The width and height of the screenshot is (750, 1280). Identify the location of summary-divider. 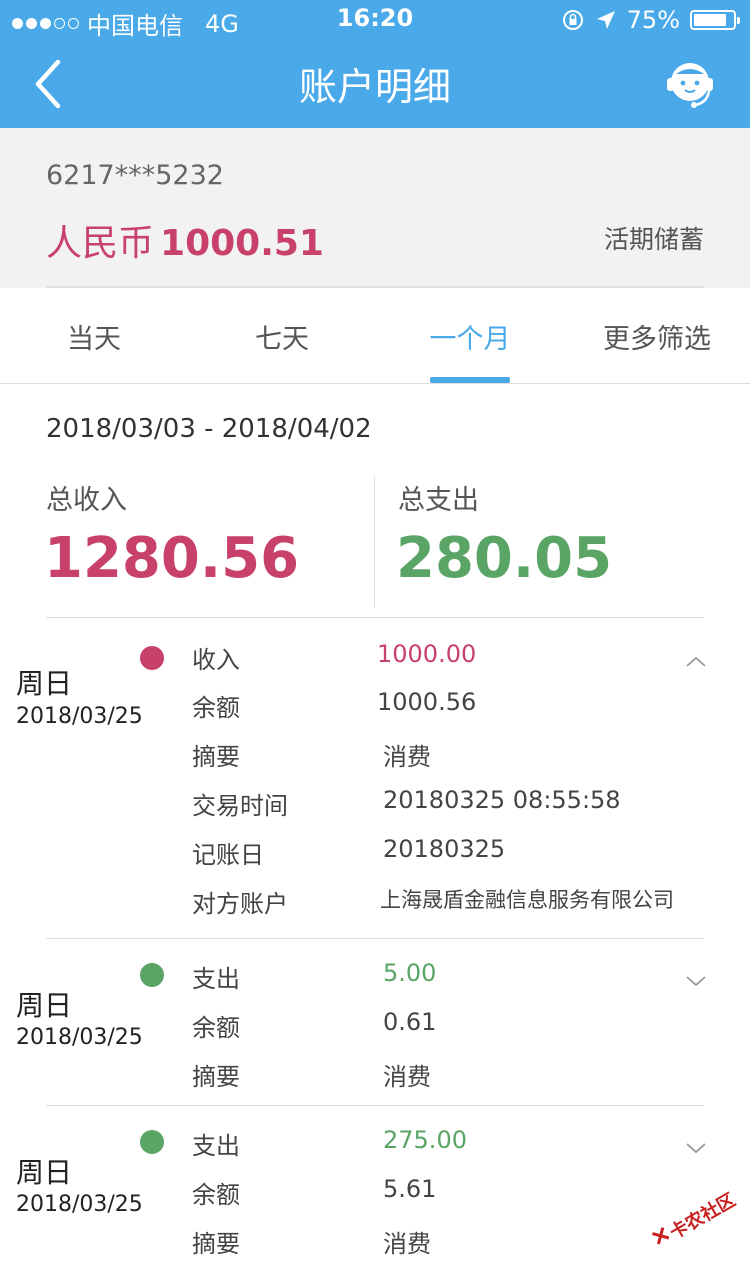
(374, 542).